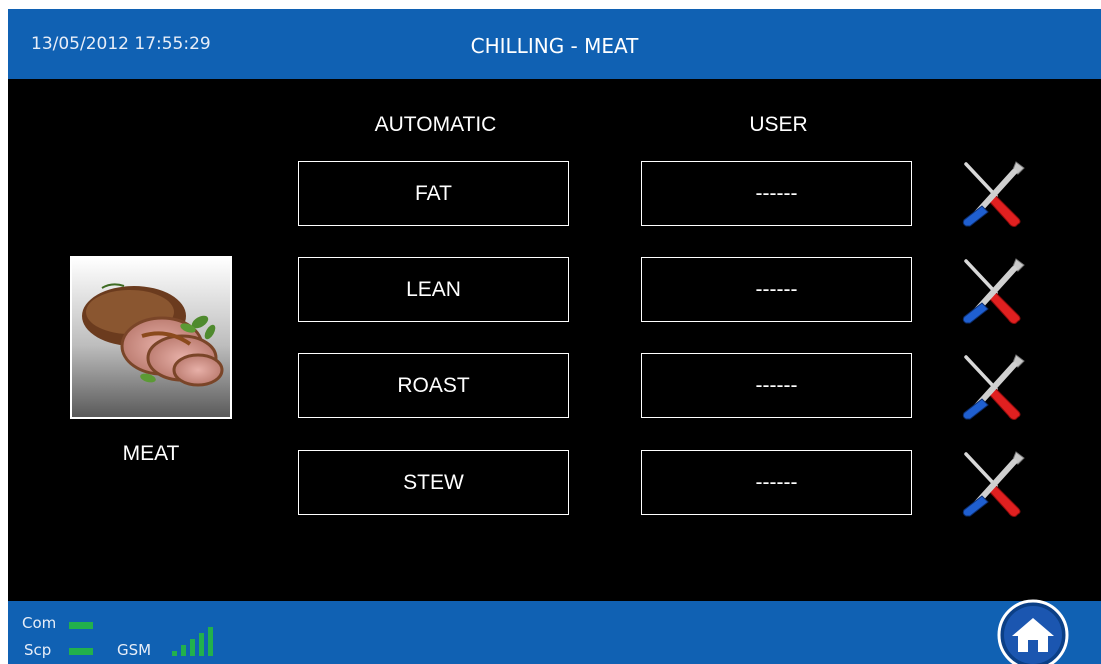 The height and width of the screenshot is (664, 1101). I want to click on meat-category-image, so click(151, 337).